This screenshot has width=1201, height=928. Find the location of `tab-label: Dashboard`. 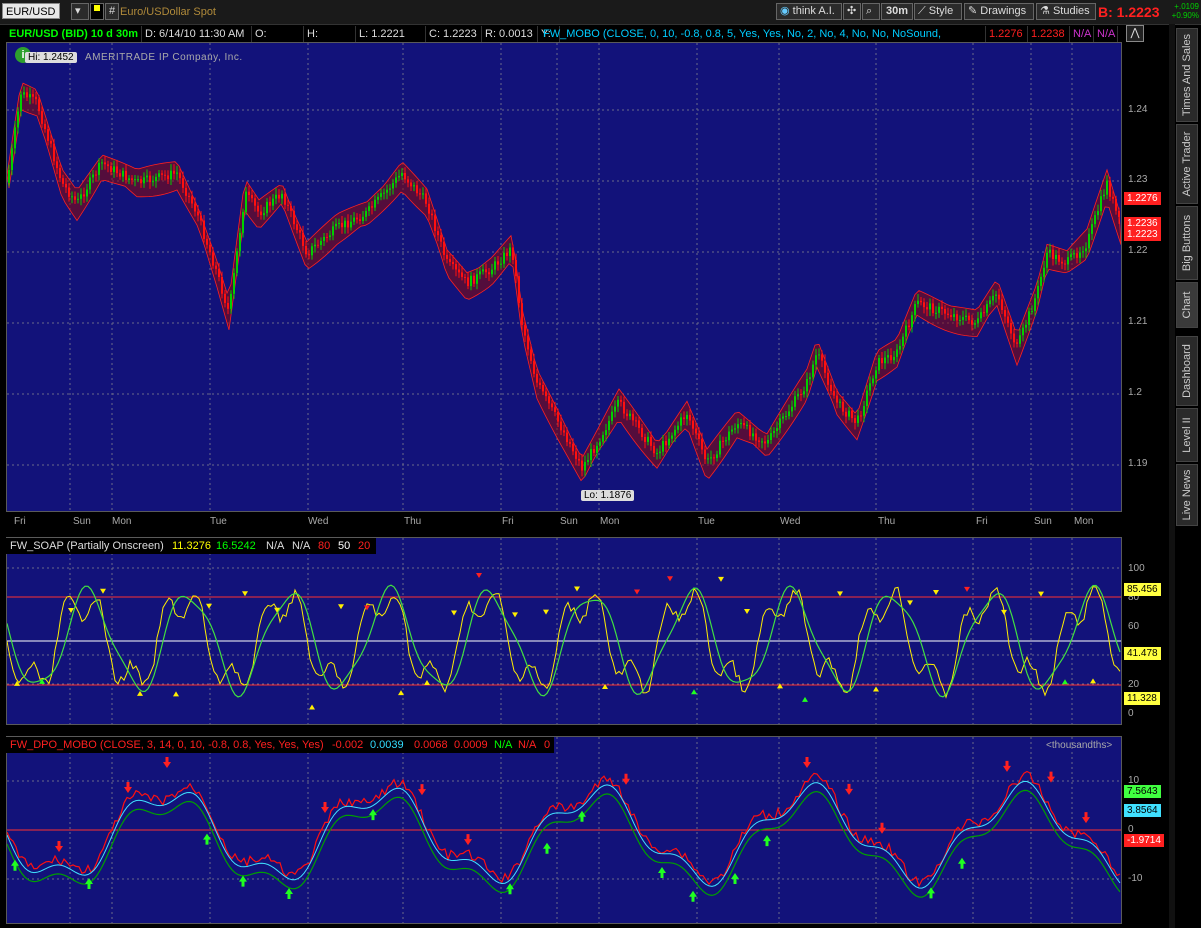

tab-label: Dashboard is located at coordinates (1187, 371).